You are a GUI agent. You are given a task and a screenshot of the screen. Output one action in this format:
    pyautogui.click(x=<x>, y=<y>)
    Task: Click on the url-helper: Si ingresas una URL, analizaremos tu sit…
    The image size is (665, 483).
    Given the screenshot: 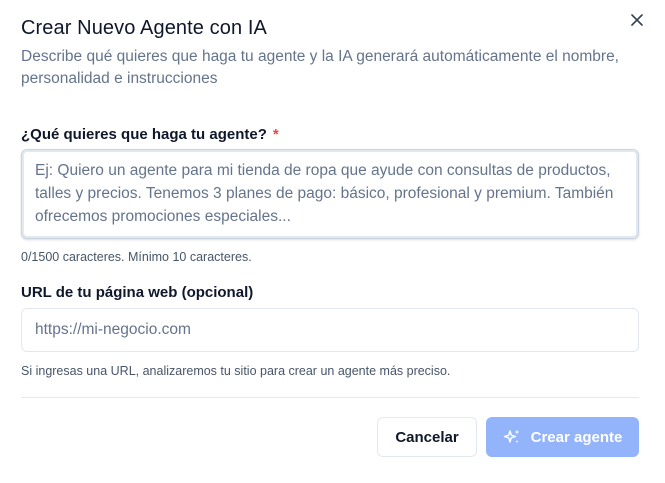 What is the action you would take?
    pyautogui.click(x=236, y=371)
    